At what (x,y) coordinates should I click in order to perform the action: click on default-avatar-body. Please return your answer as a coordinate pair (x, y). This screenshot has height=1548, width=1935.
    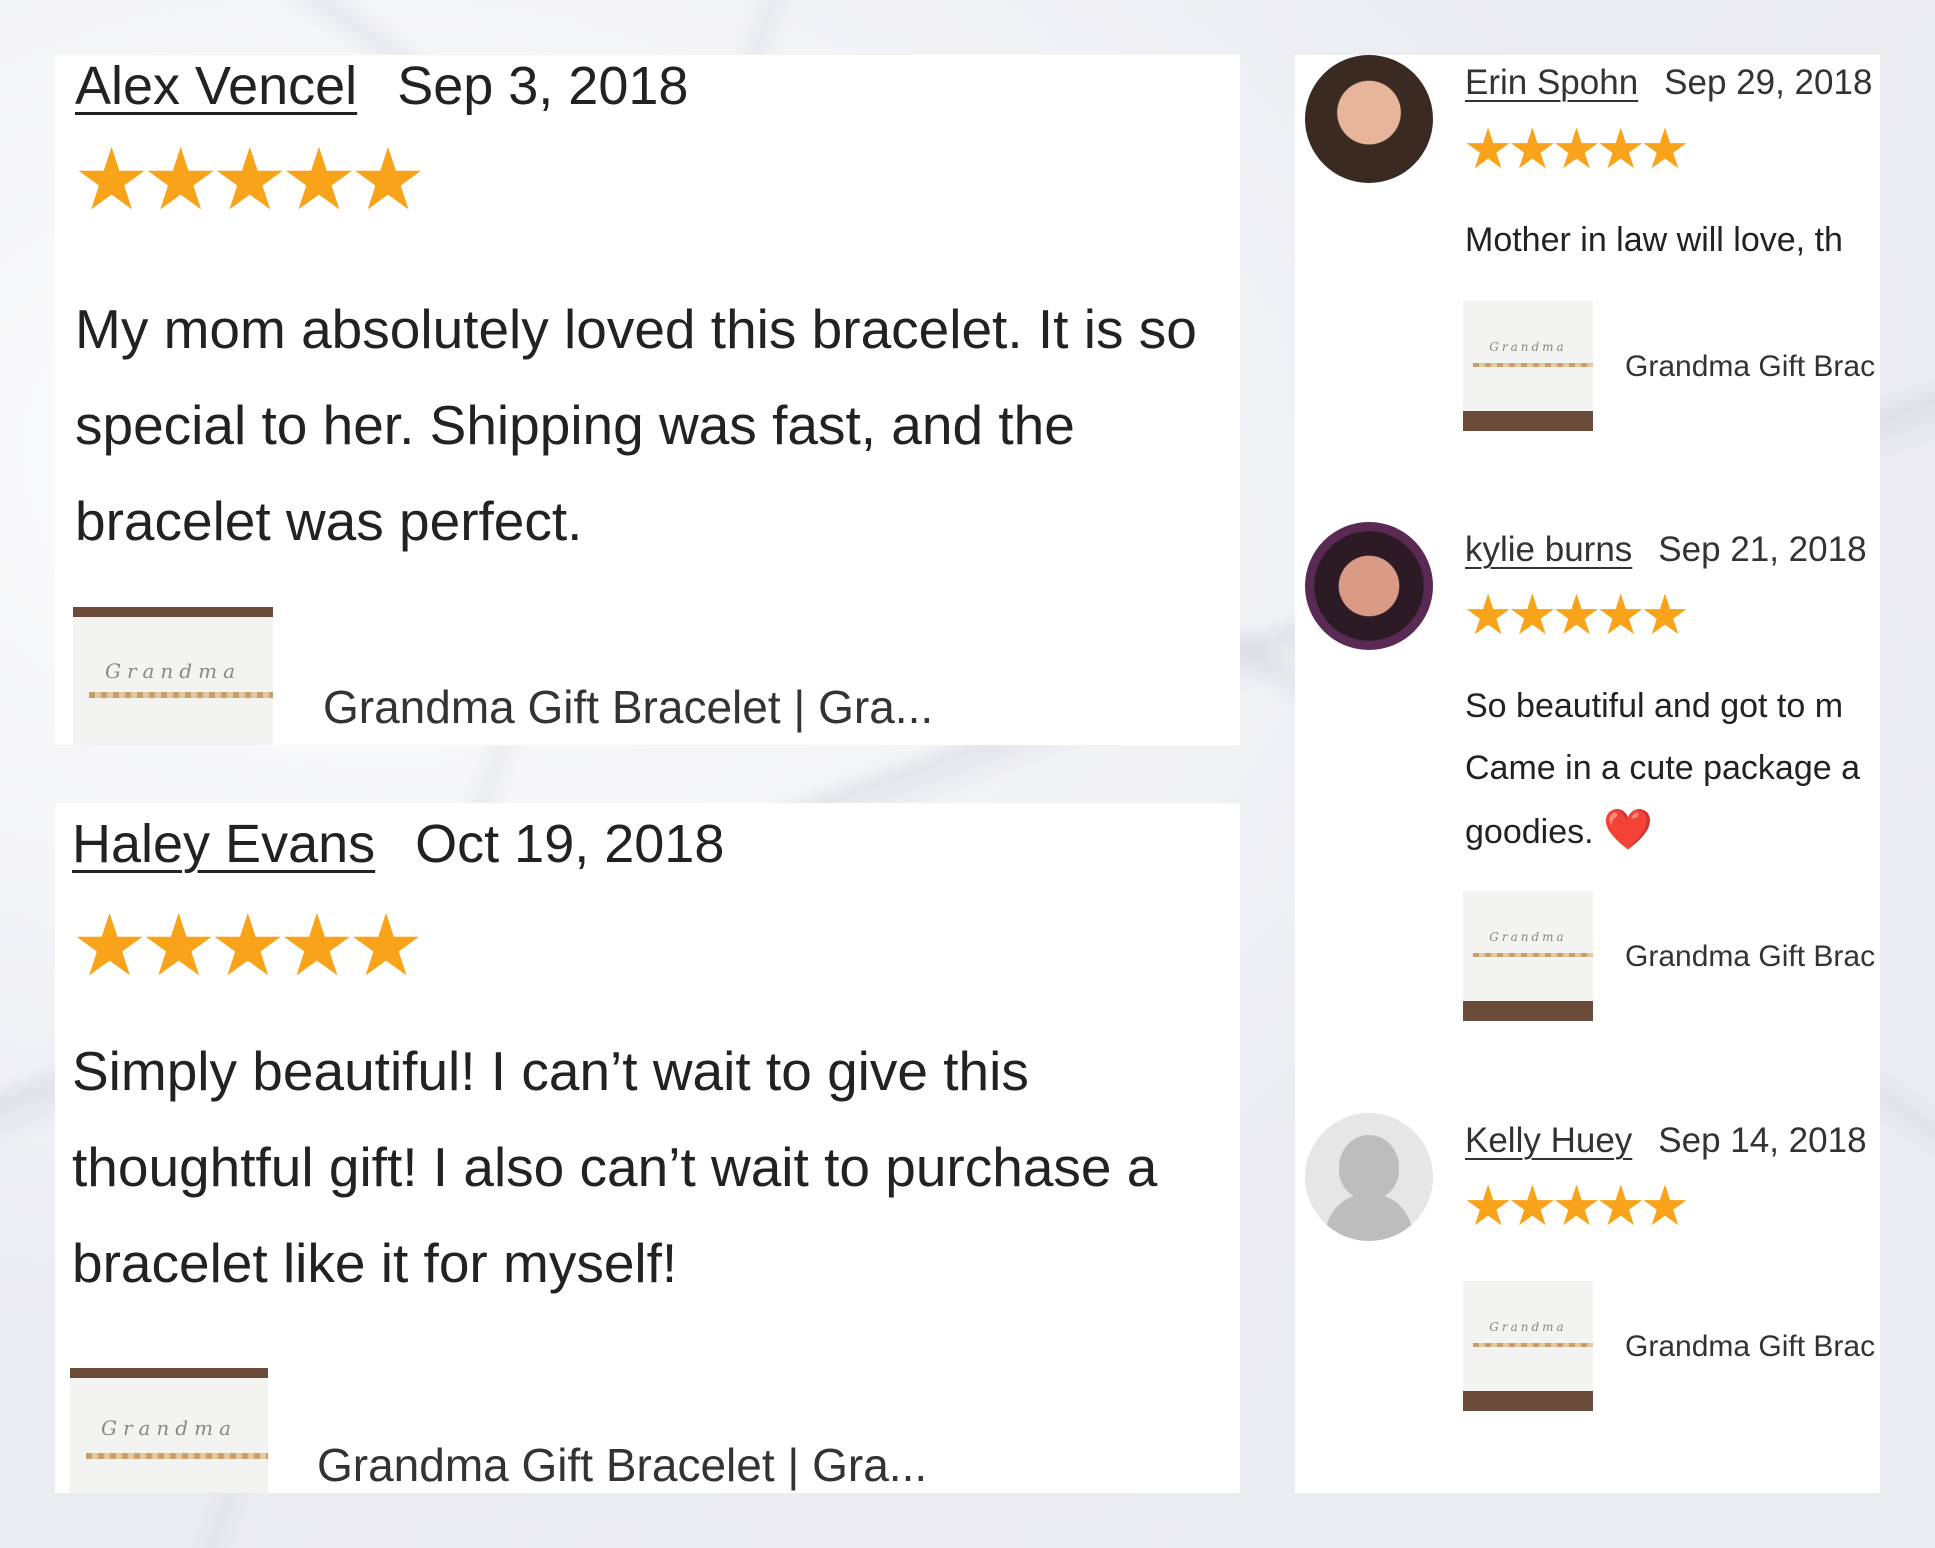
    Looking at the image, I should click on (1369, 1217).